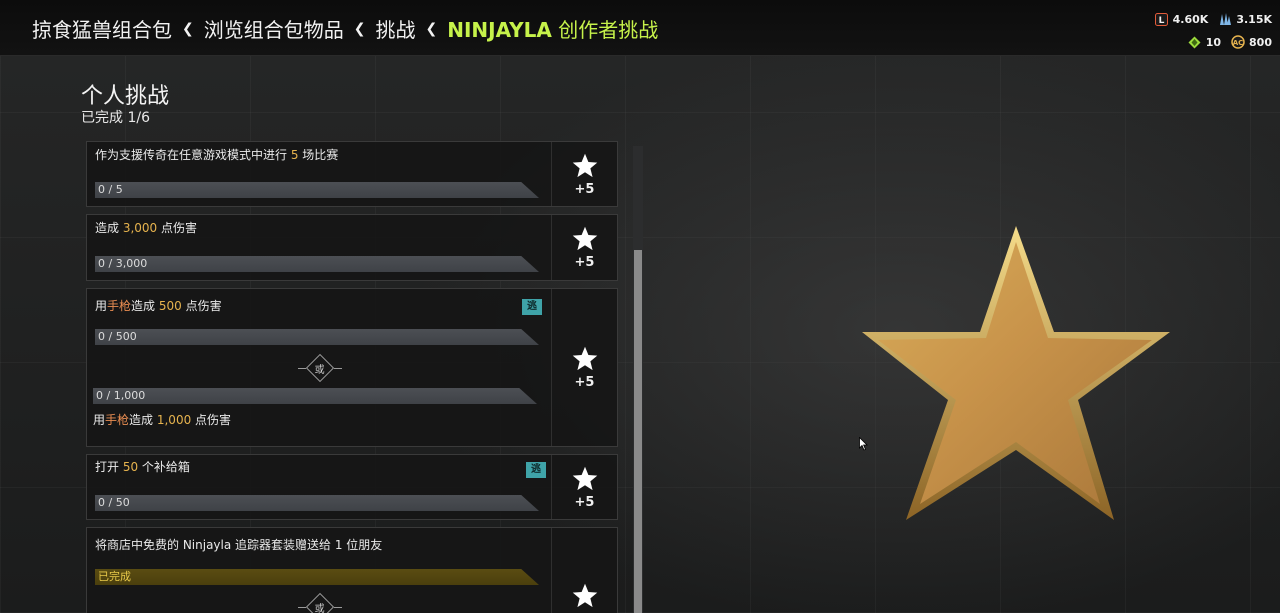  What do you see at coordinates (239, 545) in the screenshot?
I see `challenge-title: 将商店中免费的 Ninjayla 追踪器套装赠送给 1 位朋友` at bounding box center [239, 545].